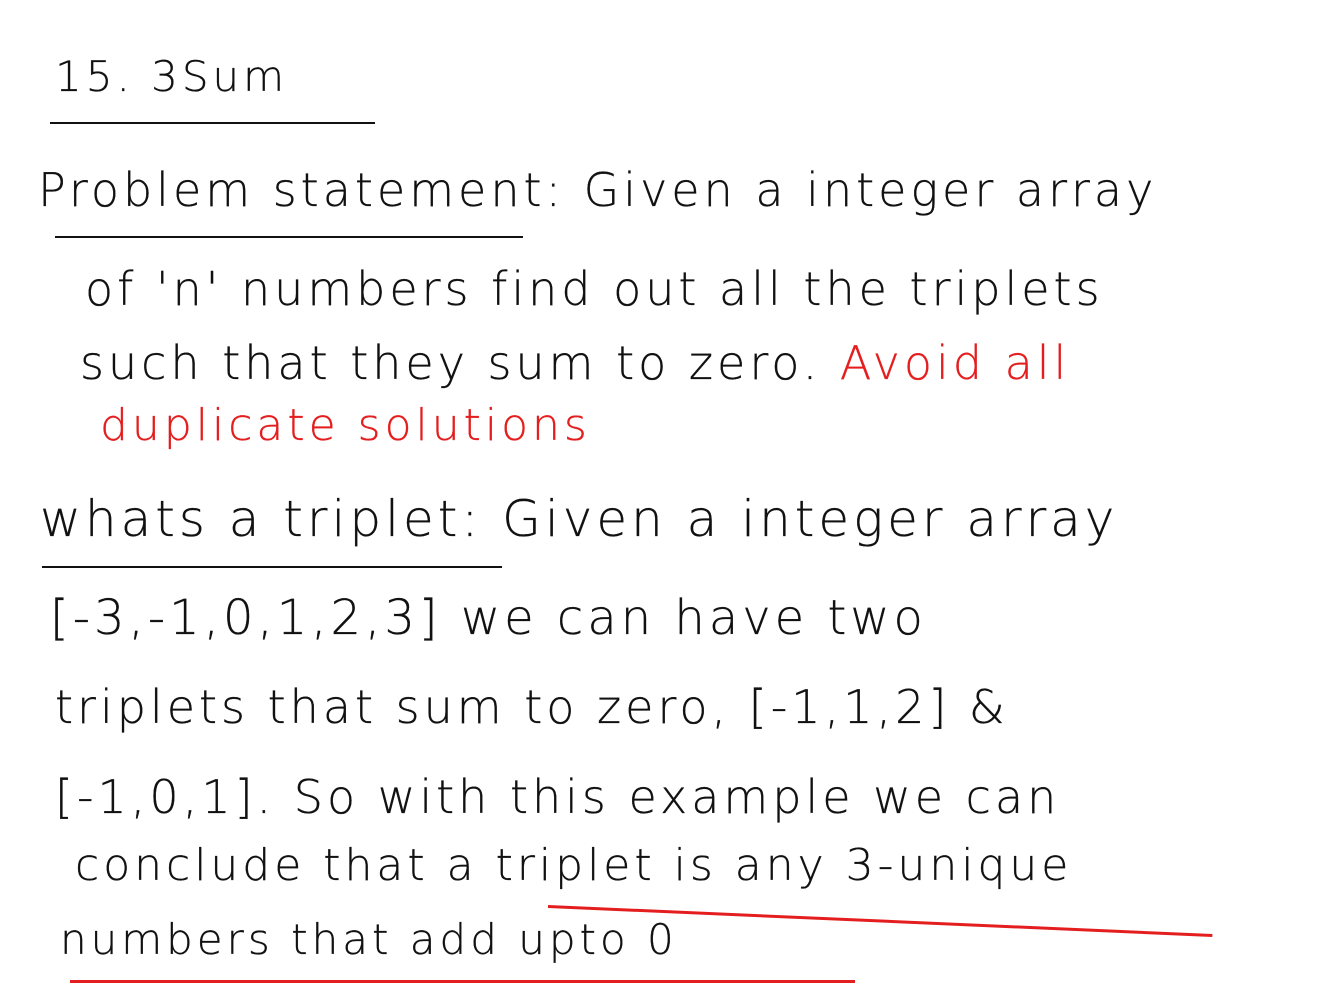 The width and height of the screenshot is (1327, 992). I want to click on note-line-10: numbers that add upto 0, so click(369, 939).